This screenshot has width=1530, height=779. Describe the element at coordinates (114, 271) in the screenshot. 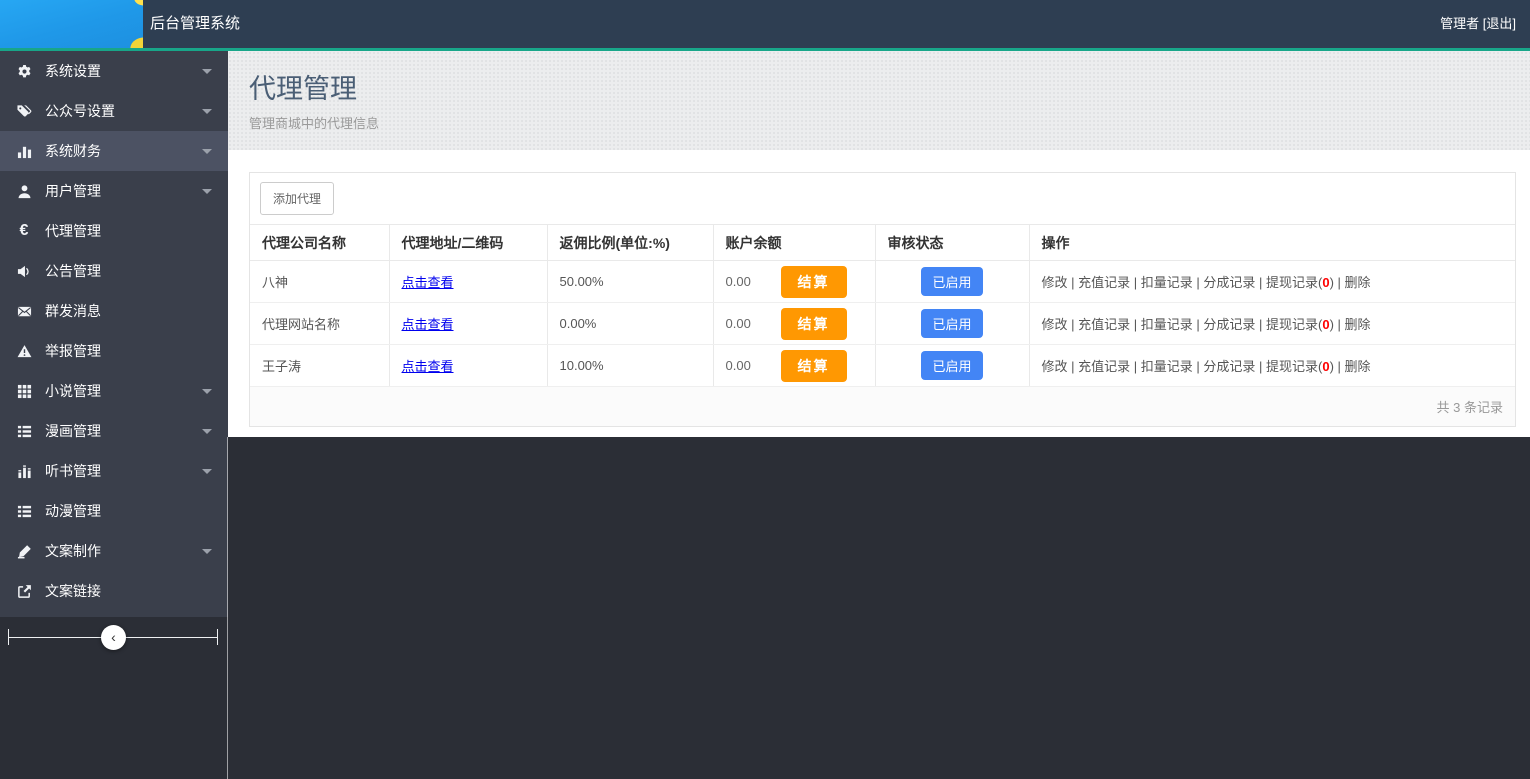

I see `sidebar-item-announcement-management: 公告管理` at that location.